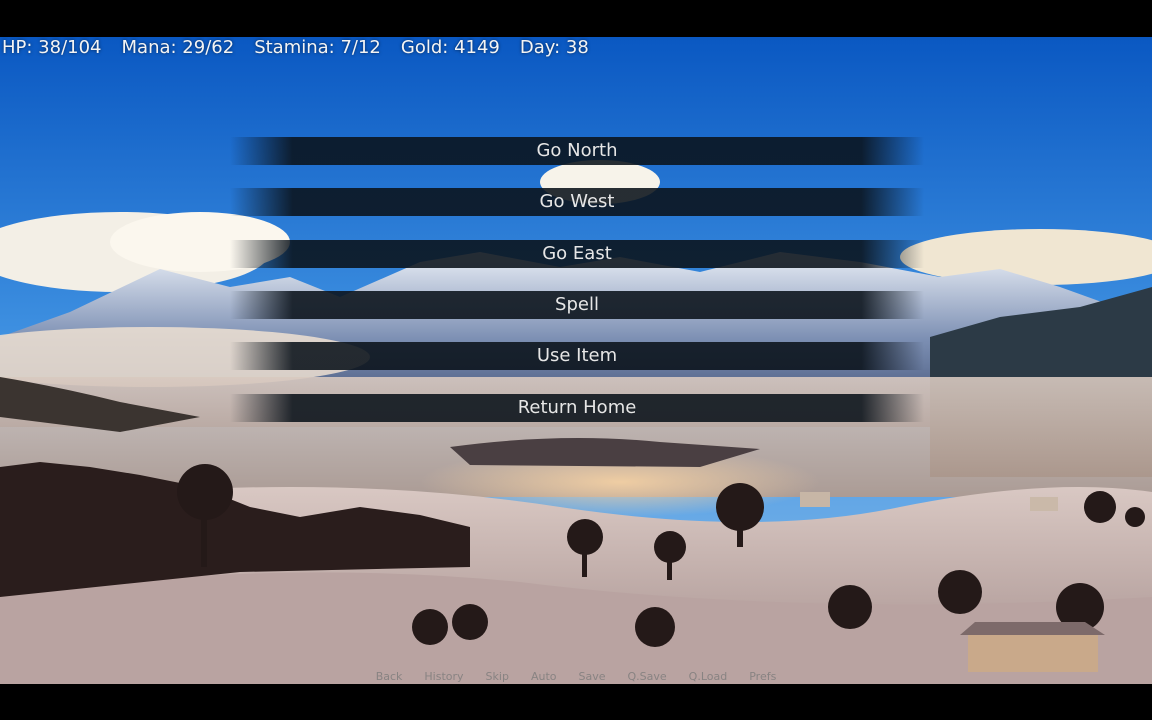  Describe the element at coordinates (577, 254) in the screenshot. I see `choice-go-east: Go East` at that location.